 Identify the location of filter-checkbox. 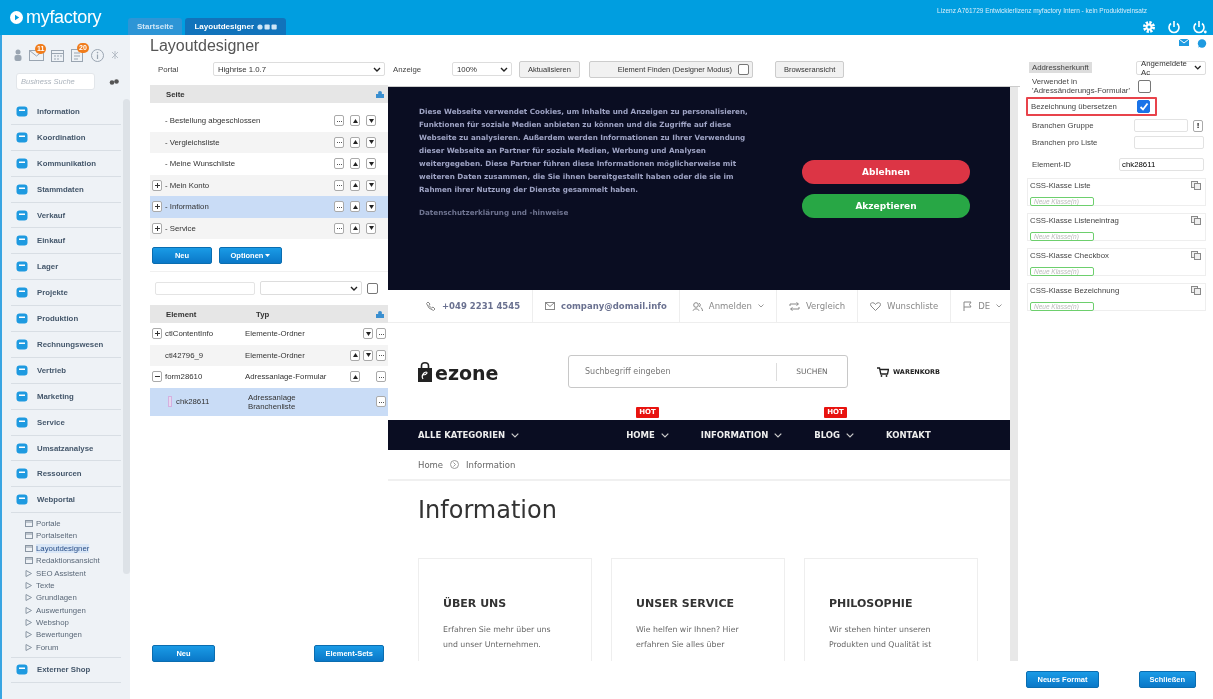
(372, 288).